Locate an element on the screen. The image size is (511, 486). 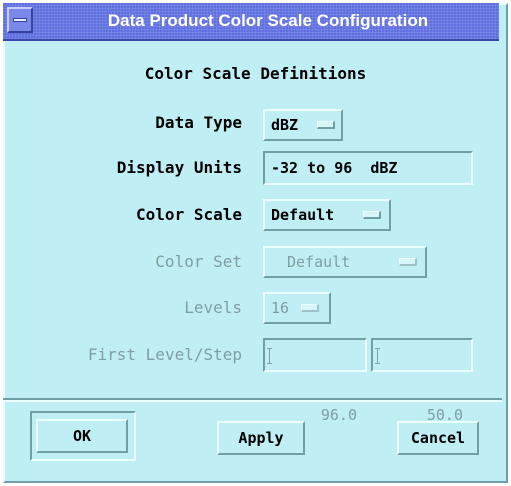
window-menu-icon is located at coordinates (20, 20).